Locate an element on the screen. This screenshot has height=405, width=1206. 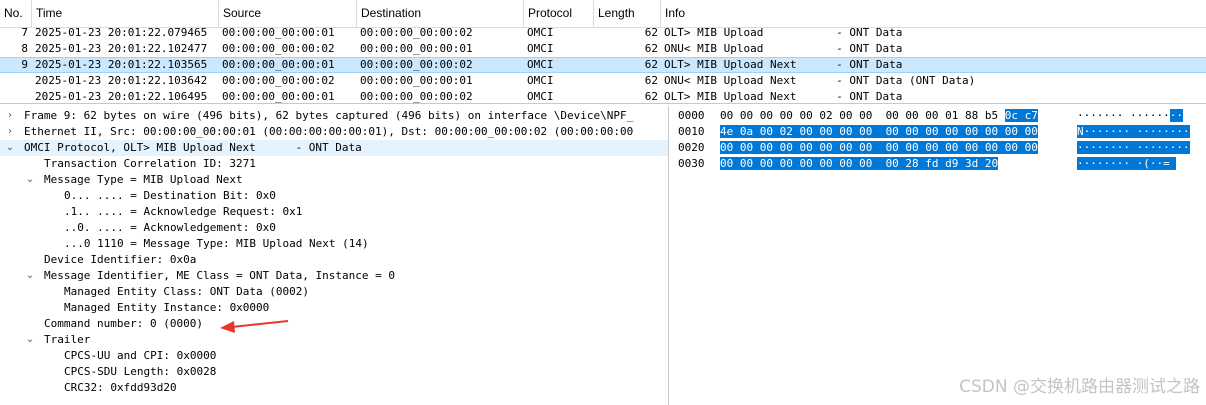
red-arrow-annotation is located at coordinates (254, 326).